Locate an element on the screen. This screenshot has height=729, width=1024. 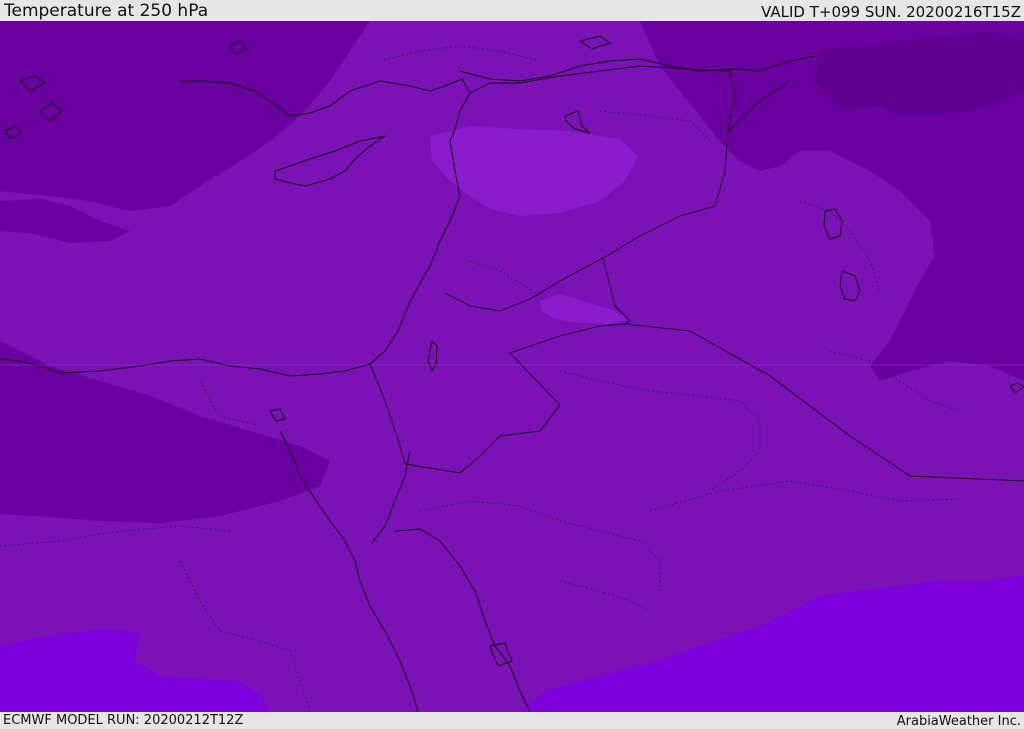
map-title: Temperature at 250 hPa is located at coordinates (106, 11).